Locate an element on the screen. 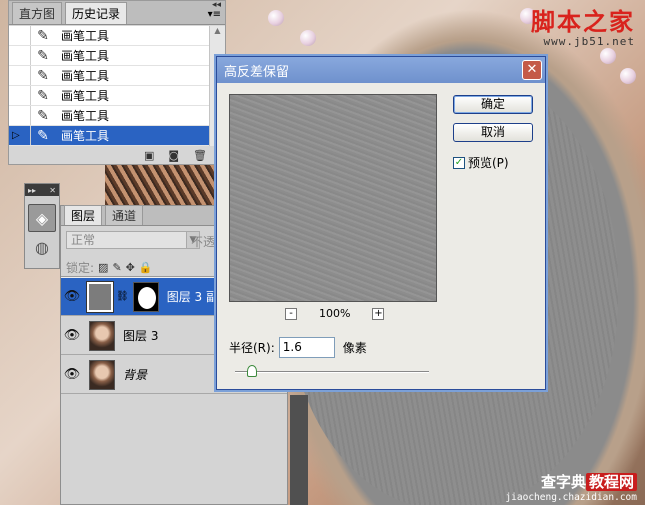  tab-channels: 通道 is located at coordinates (124, 215).